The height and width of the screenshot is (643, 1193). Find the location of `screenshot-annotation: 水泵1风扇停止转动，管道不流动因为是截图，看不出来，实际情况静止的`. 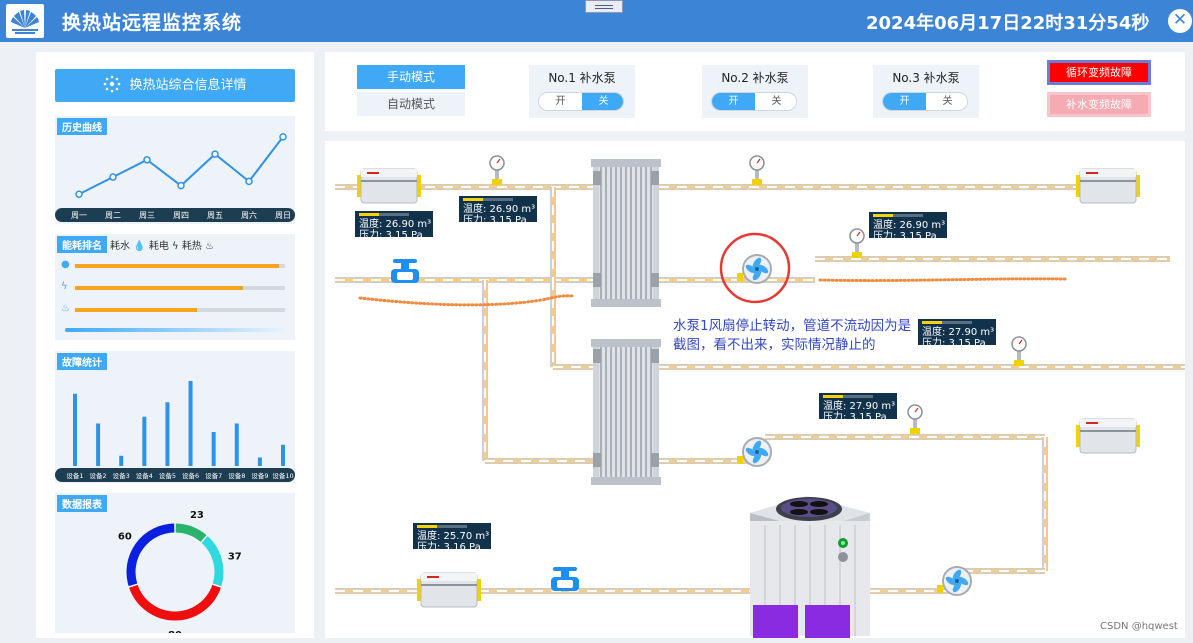

screenshot-annotation: 水泵1风扇停止转动，管道不流动因为是截图，看不出来，实际情况静止的 is located at coordinates (792, 335).